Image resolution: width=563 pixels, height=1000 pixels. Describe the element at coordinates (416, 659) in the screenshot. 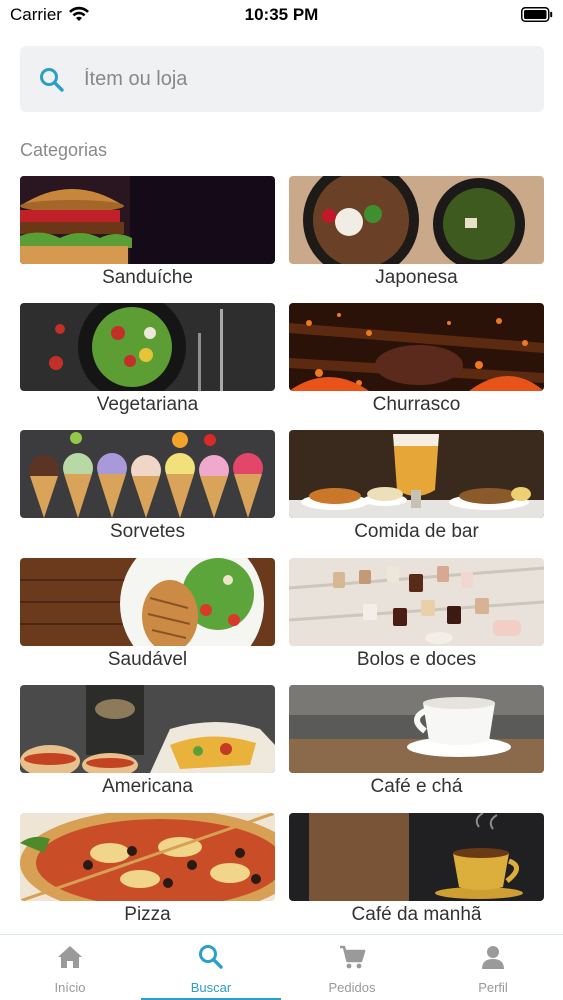

I see `category-label: Bolos e doces` at that location.